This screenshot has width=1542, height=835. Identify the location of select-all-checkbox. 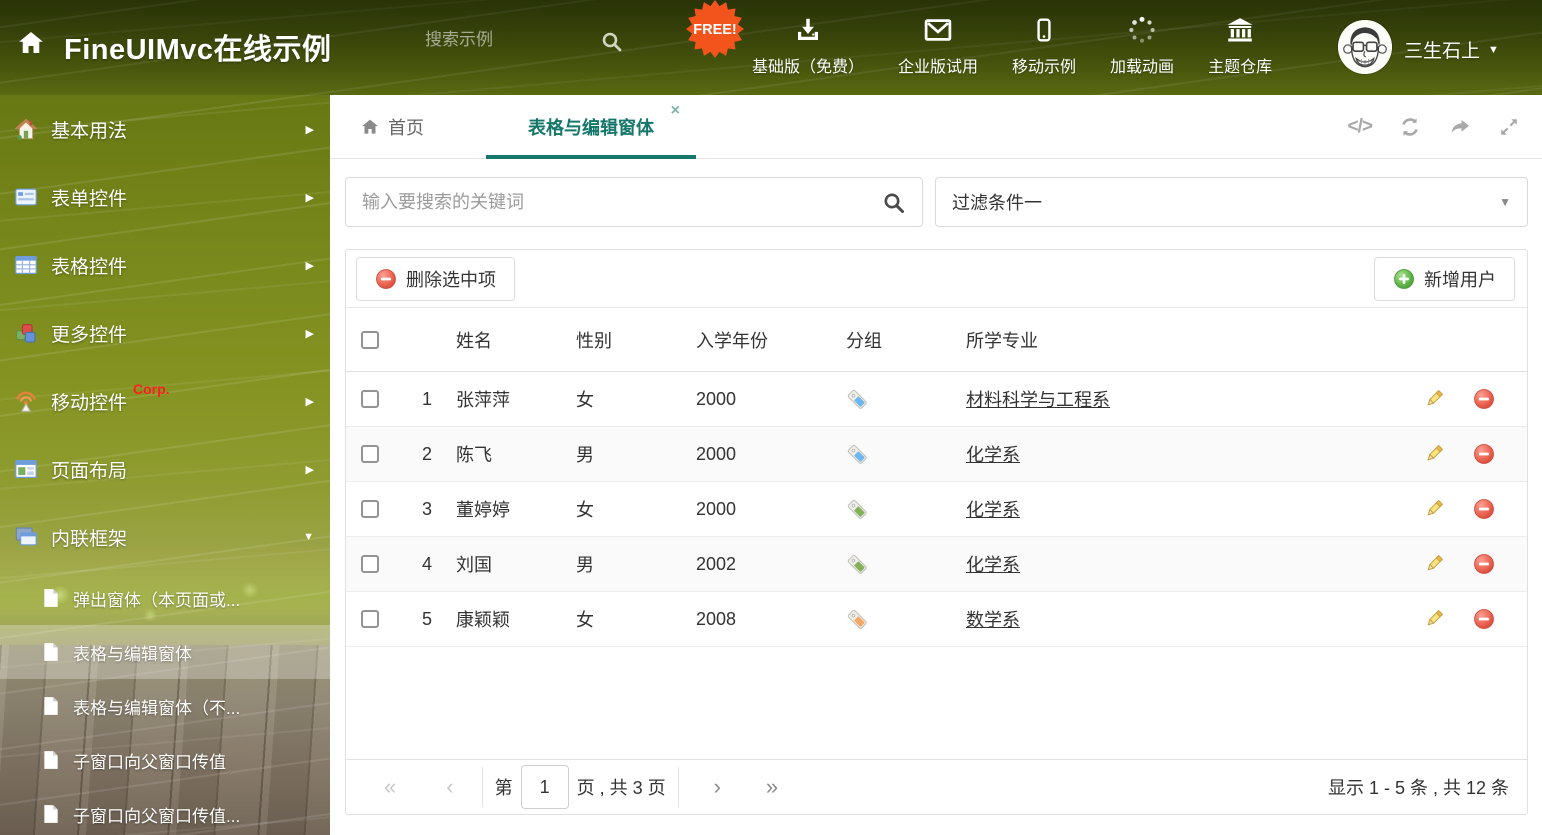
(370, 339).